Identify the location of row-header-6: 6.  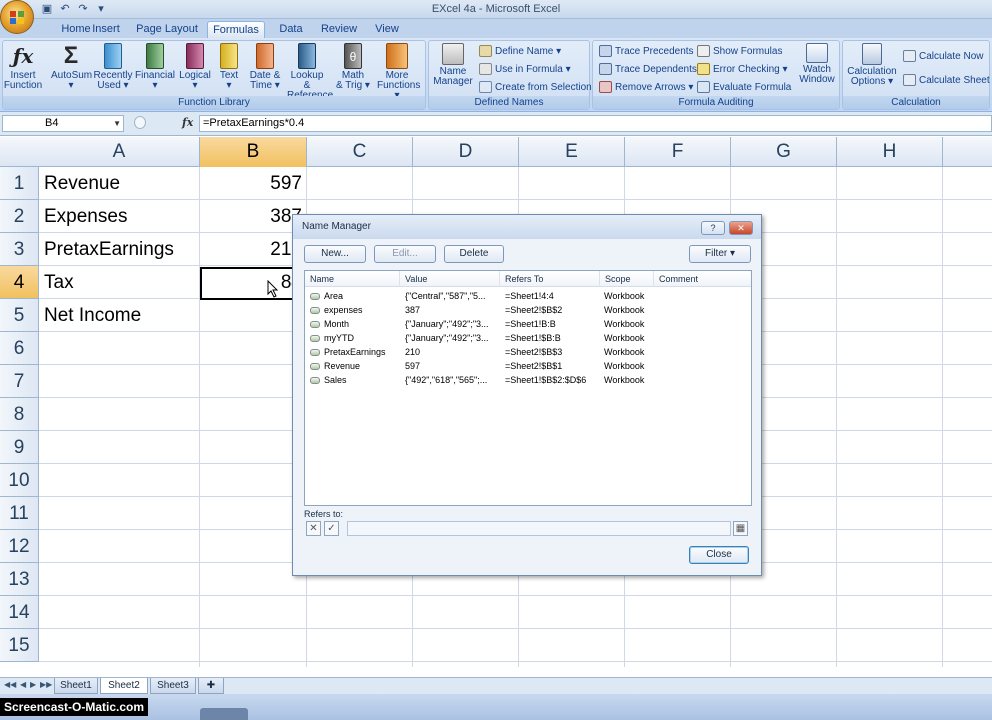
(19, 348).